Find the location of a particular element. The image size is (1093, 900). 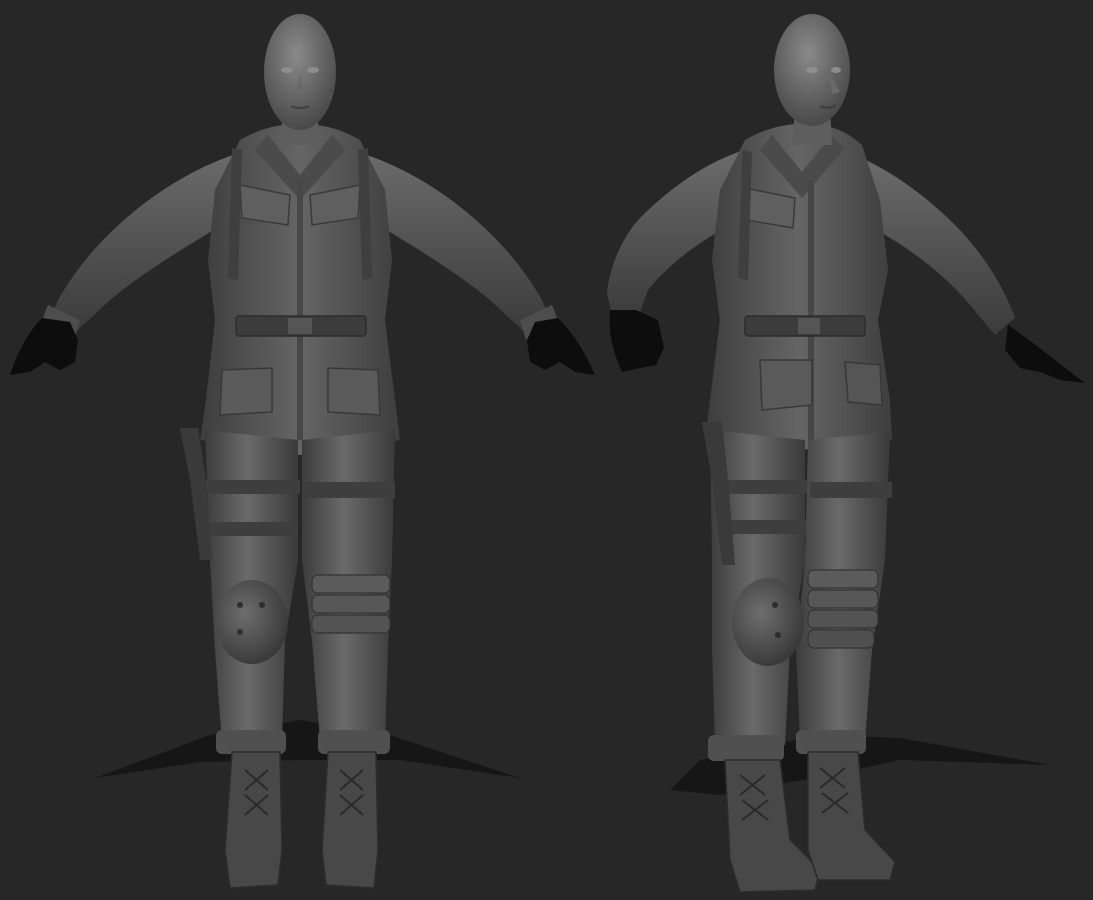

tq-belt-buckle is located at coordinates (809, 326).